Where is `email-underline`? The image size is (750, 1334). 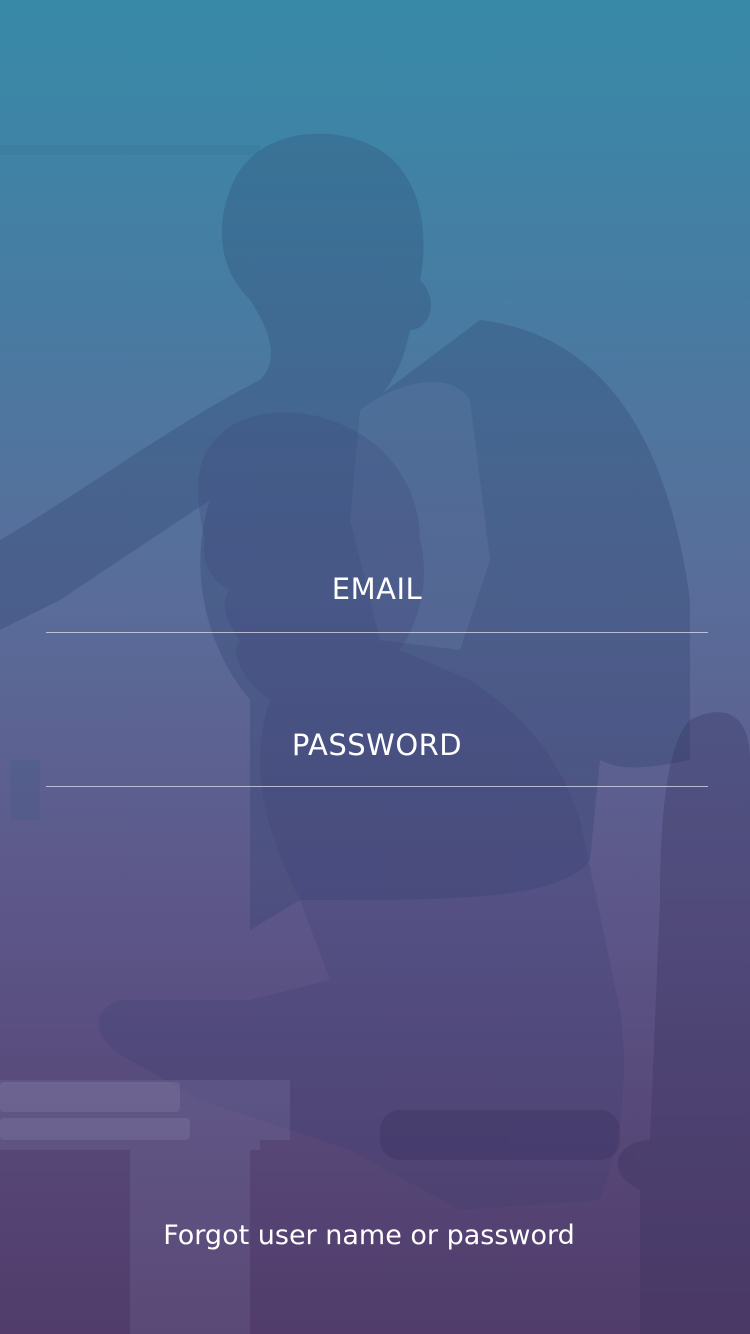
email-underline is located at coordinates (377, 632).